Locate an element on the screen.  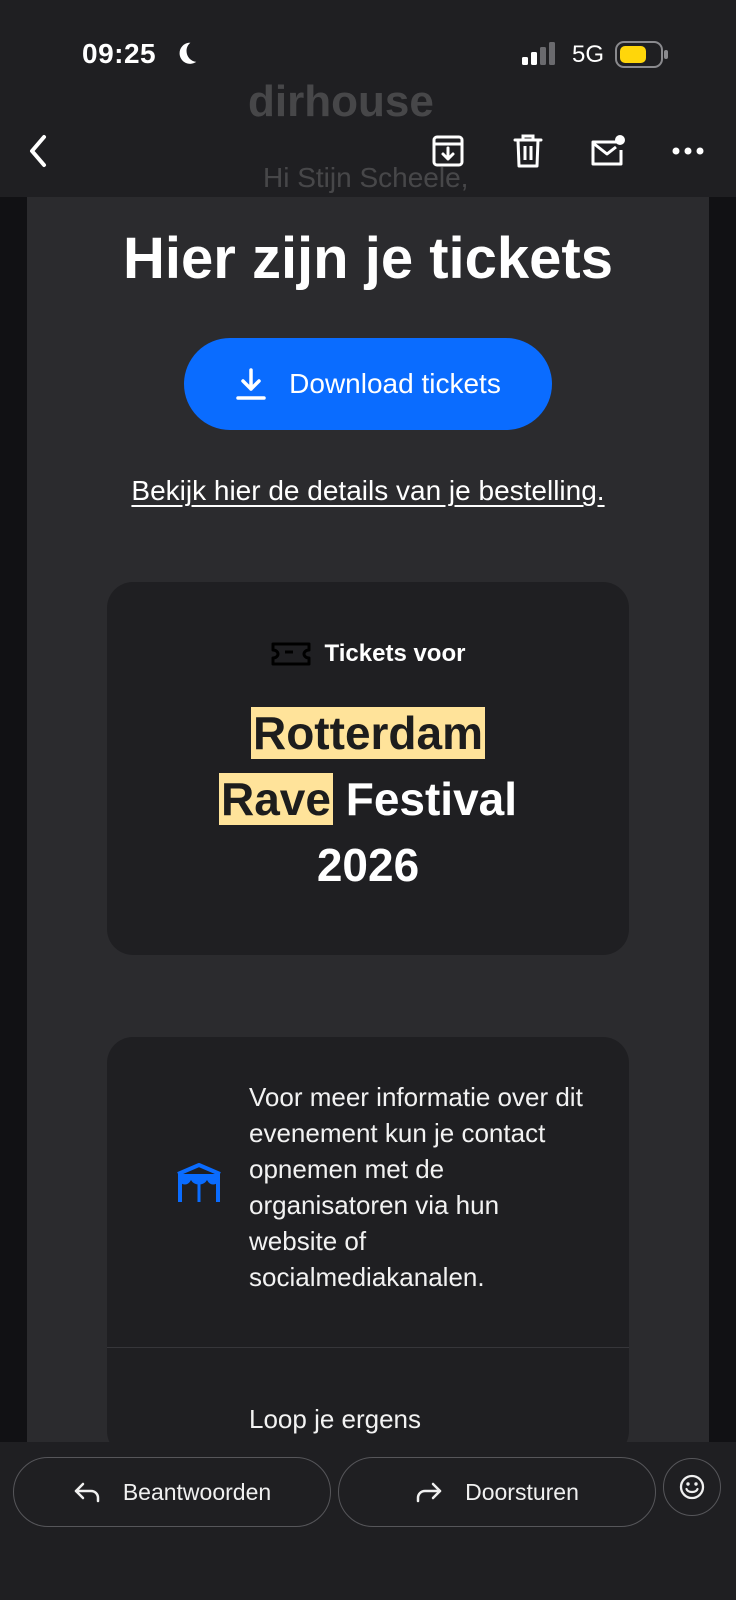
status-time: 09:25 is located at coordinates (119, 53).